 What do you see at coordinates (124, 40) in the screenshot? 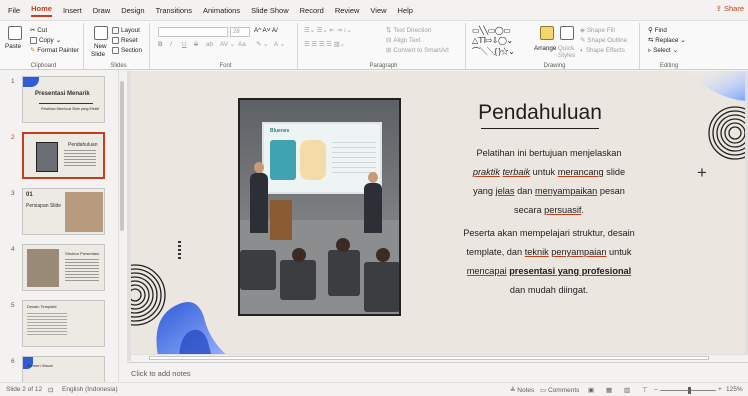
I see `reset-button: Reset` at bounding box center [124, 40].